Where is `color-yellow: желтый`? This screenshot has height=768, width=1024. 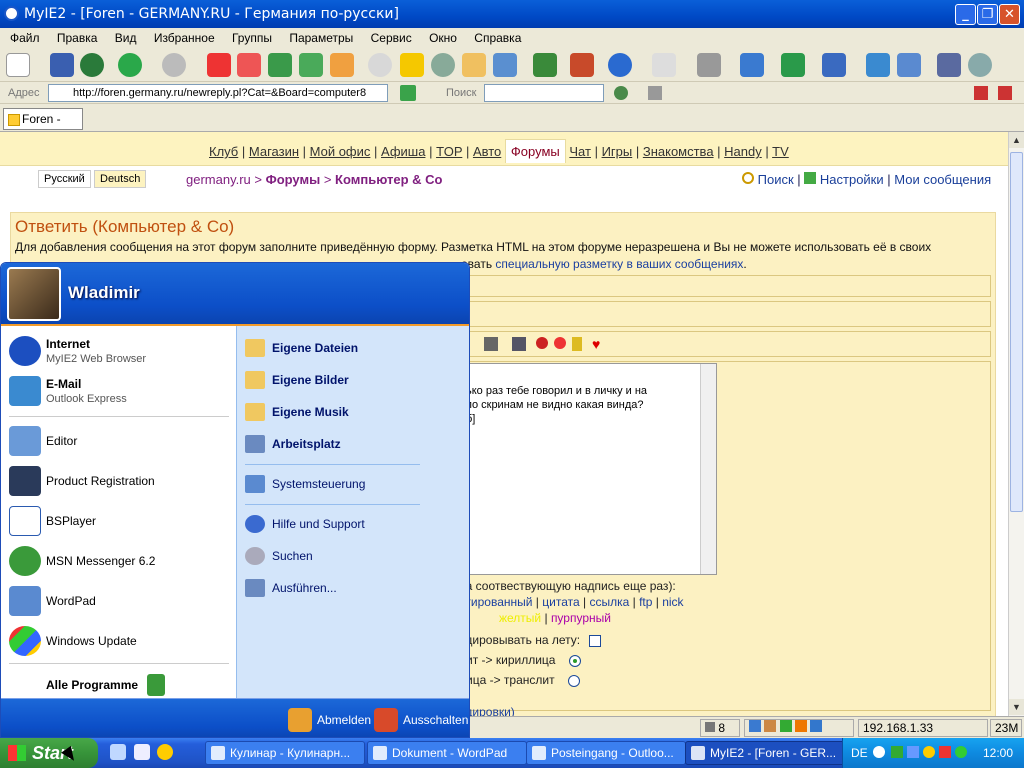 color-yellow: желтый is located at coordinates (520, 618).